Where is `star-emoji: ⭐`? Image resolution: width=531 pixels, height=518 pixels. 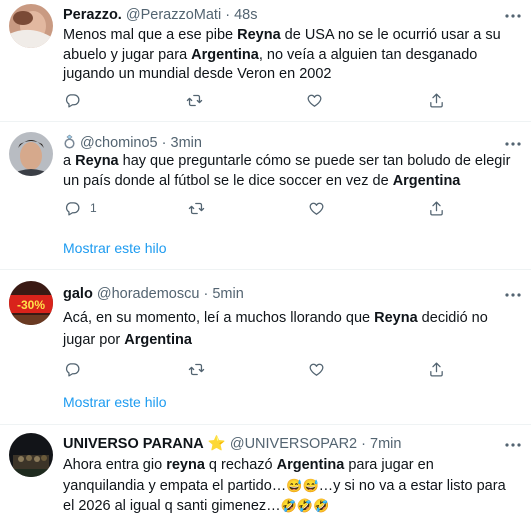 star-emoji: ⭐ is located at coordinates (216, 444).